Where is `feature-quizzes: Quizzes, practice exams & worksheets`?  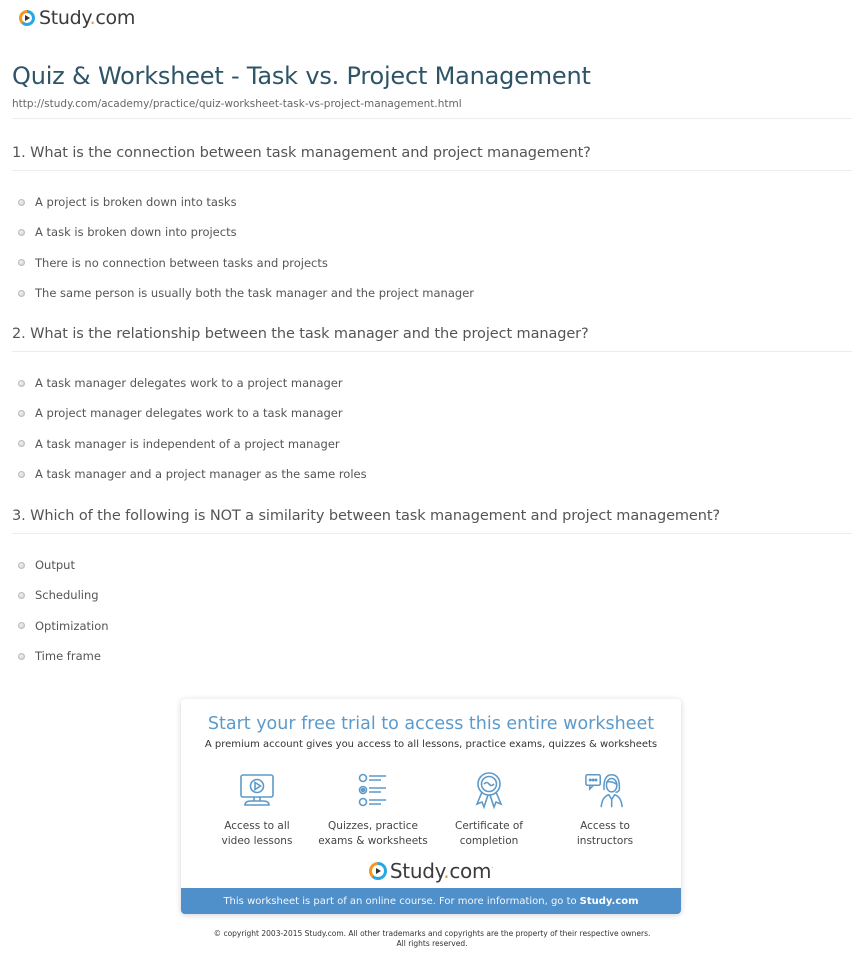
feature-quizzes: Quizzes, practice exams & worksheets is located at coordinates (373, 809).